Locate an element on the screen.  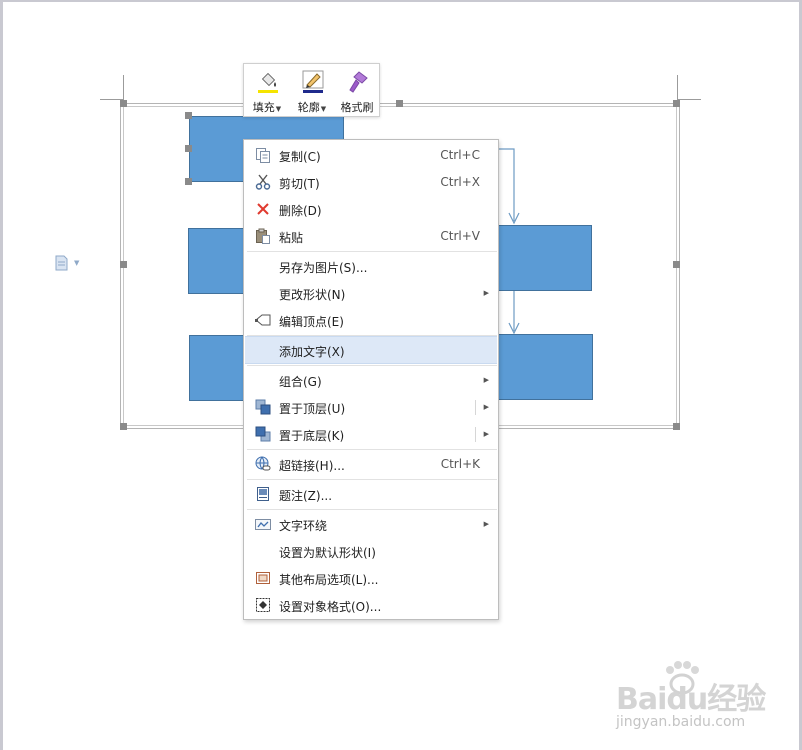
text-wrap-icon is located at coordinates (263, 524).